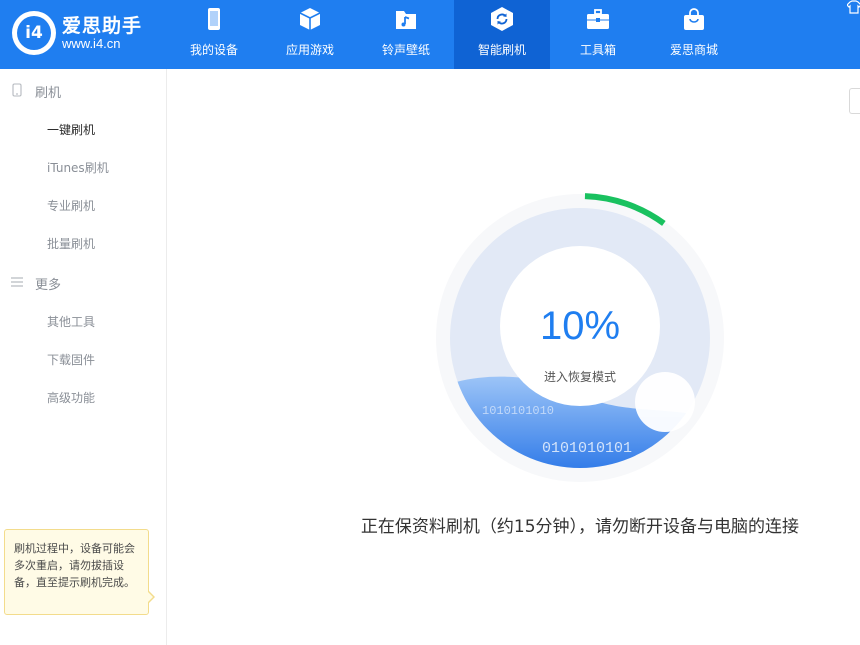 The image size is (860, 645). What do you see at coordinates (48, 93) in the screenshot?
I see `sidebar-section-label: 刷机` at bounding box center [48, 93].